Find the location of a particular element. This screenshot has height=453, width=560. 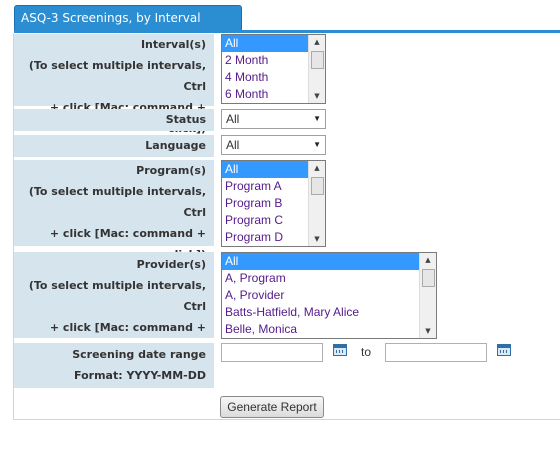

intervals-scrollbar: ▲ ▼ is located at coordinates (316, 69).